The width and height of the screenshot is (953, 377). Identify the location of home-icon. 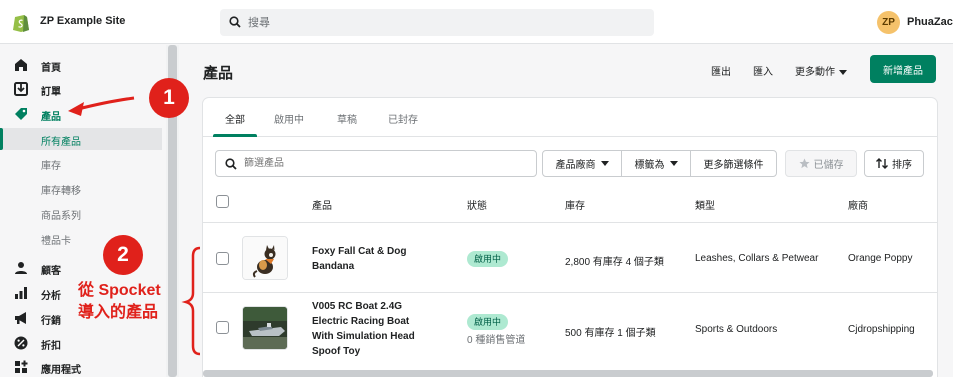
(21, 65).